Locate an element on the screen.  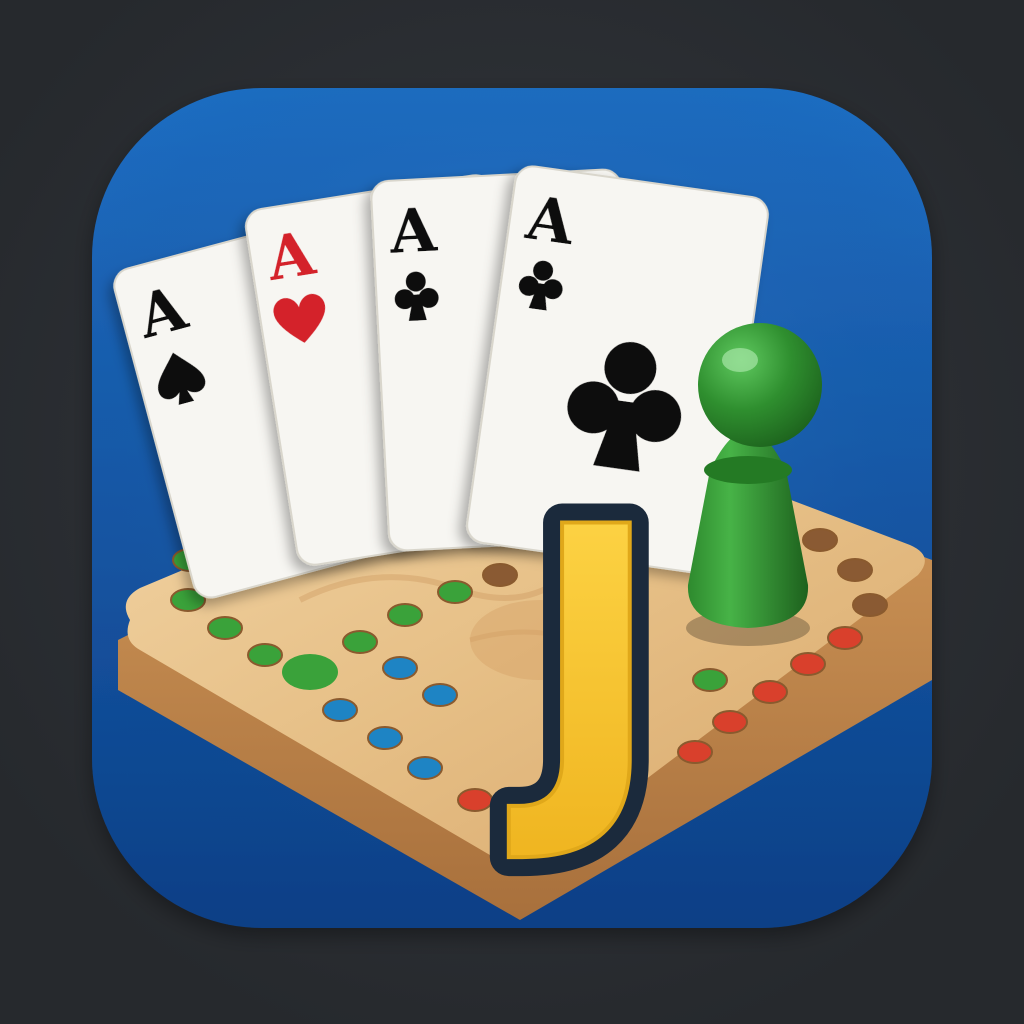
card-rank: A is located at coordinates (413, 231).